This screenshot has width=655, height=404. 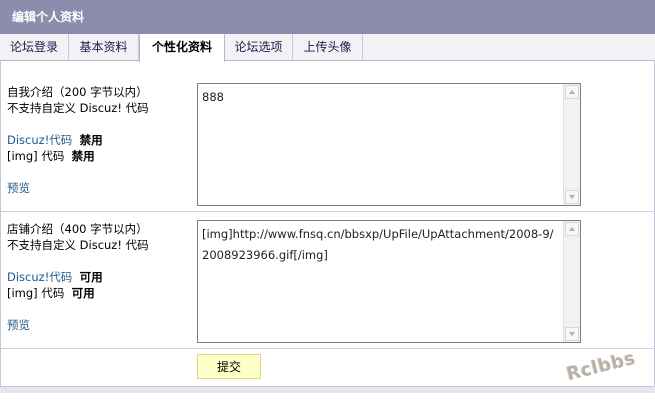 What do you see at coordinates (327, 17) in the screenshot?
I see `page-title: 编辑个人资料` at bounding box center [327, 17].